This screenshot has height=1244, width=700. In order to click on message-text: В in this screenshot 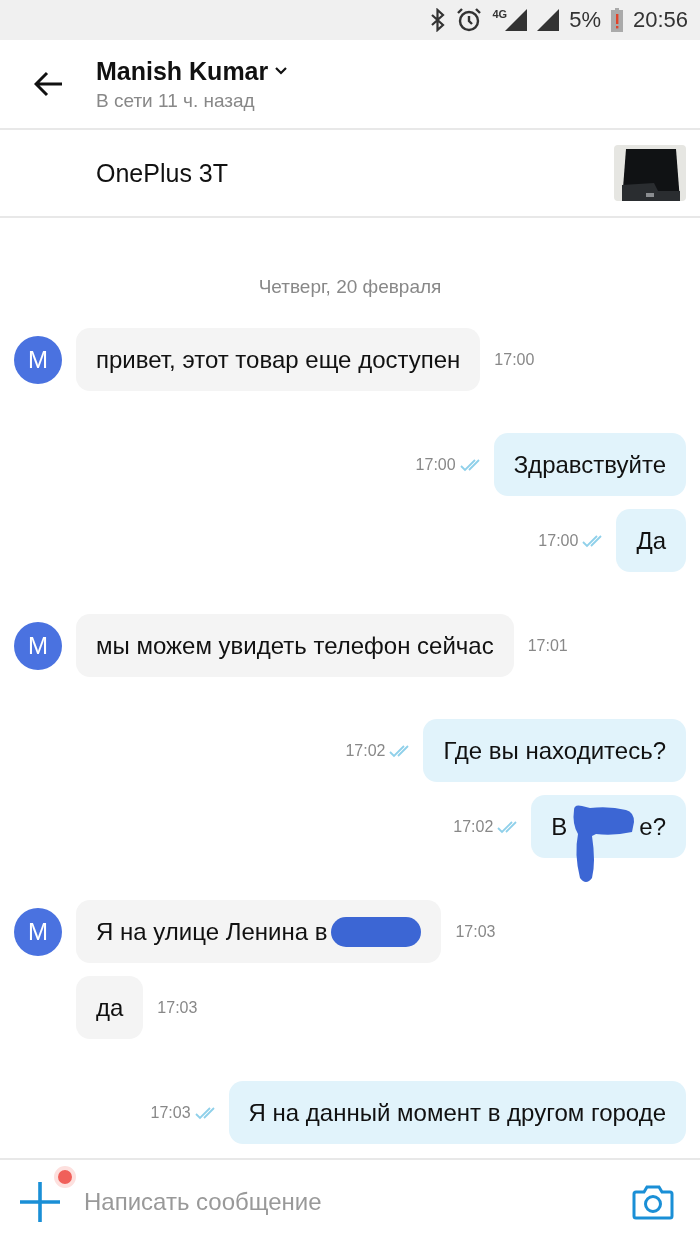, I will do `click(559, 826)`.